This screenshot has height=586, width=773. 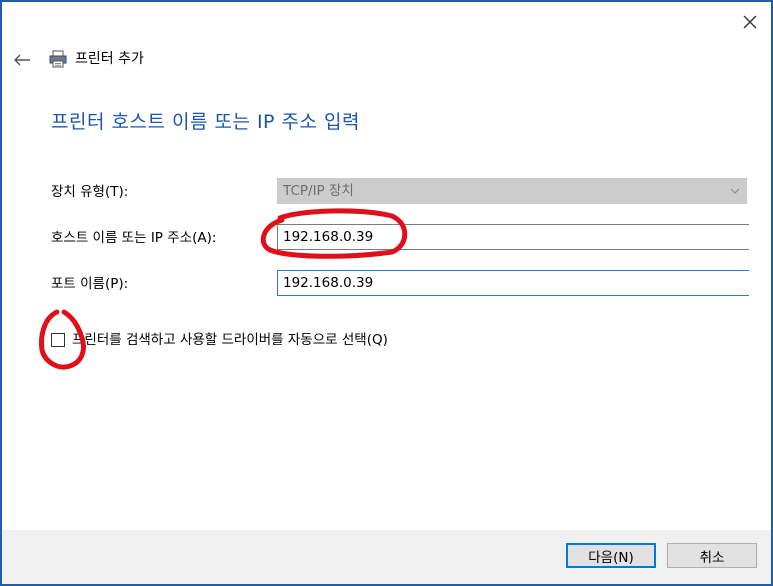 I want to click on window-title: 프린터 추가, so click(x=109, y=59).